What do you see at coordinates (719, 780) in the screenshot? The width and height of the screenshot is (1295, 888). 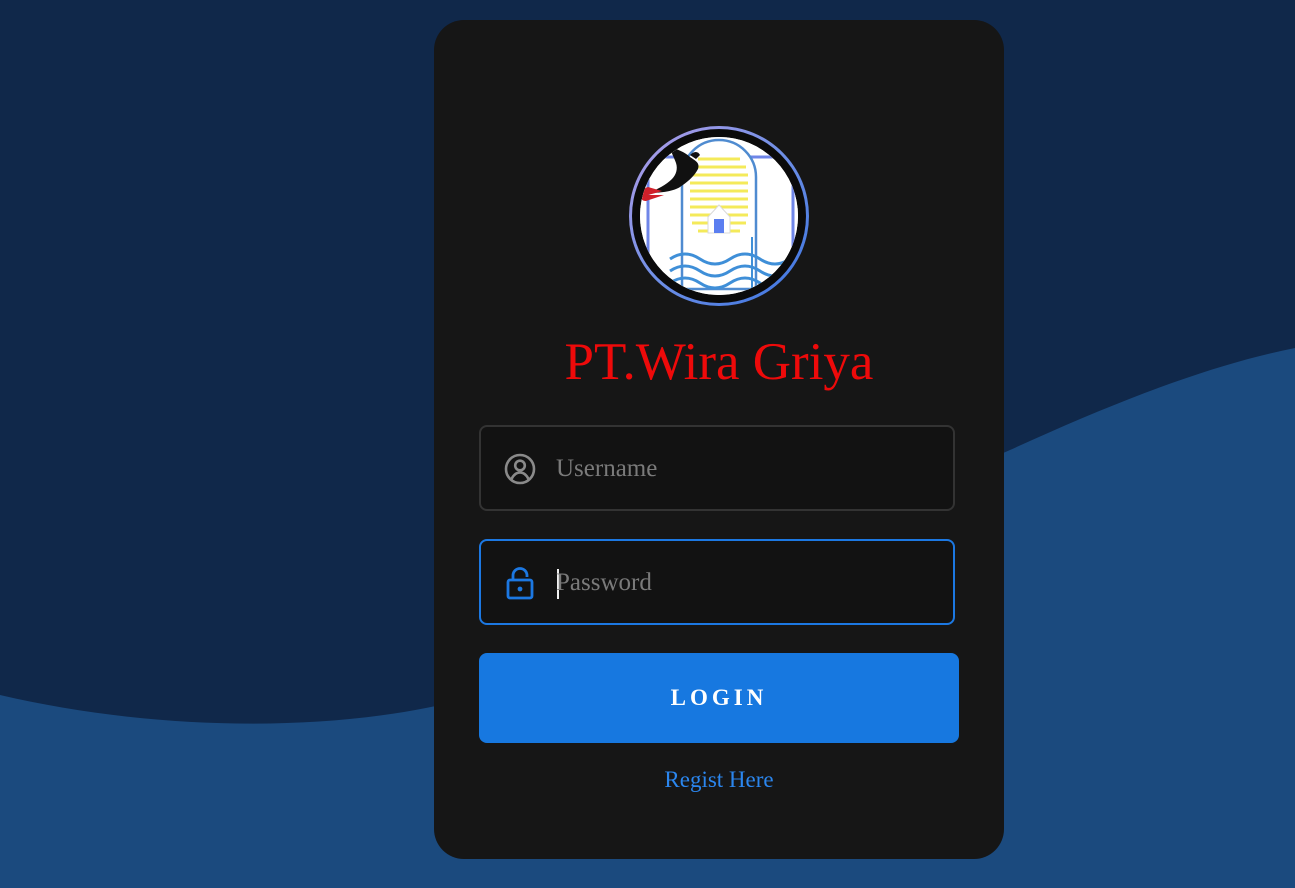 I see `register-link: Regist Here` at bounding box center [719, 780].